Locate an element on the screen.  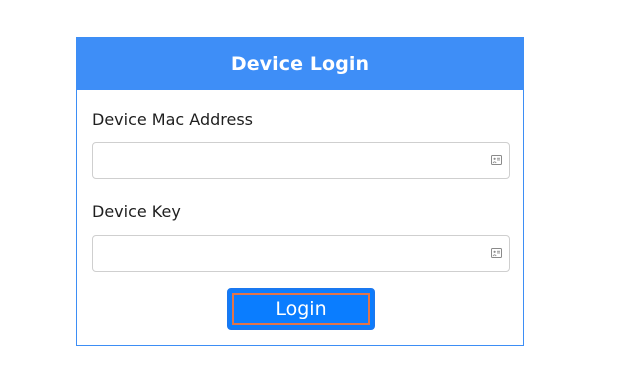
mac-address-label: Device Mac Address is located at coordinates (173, 119).